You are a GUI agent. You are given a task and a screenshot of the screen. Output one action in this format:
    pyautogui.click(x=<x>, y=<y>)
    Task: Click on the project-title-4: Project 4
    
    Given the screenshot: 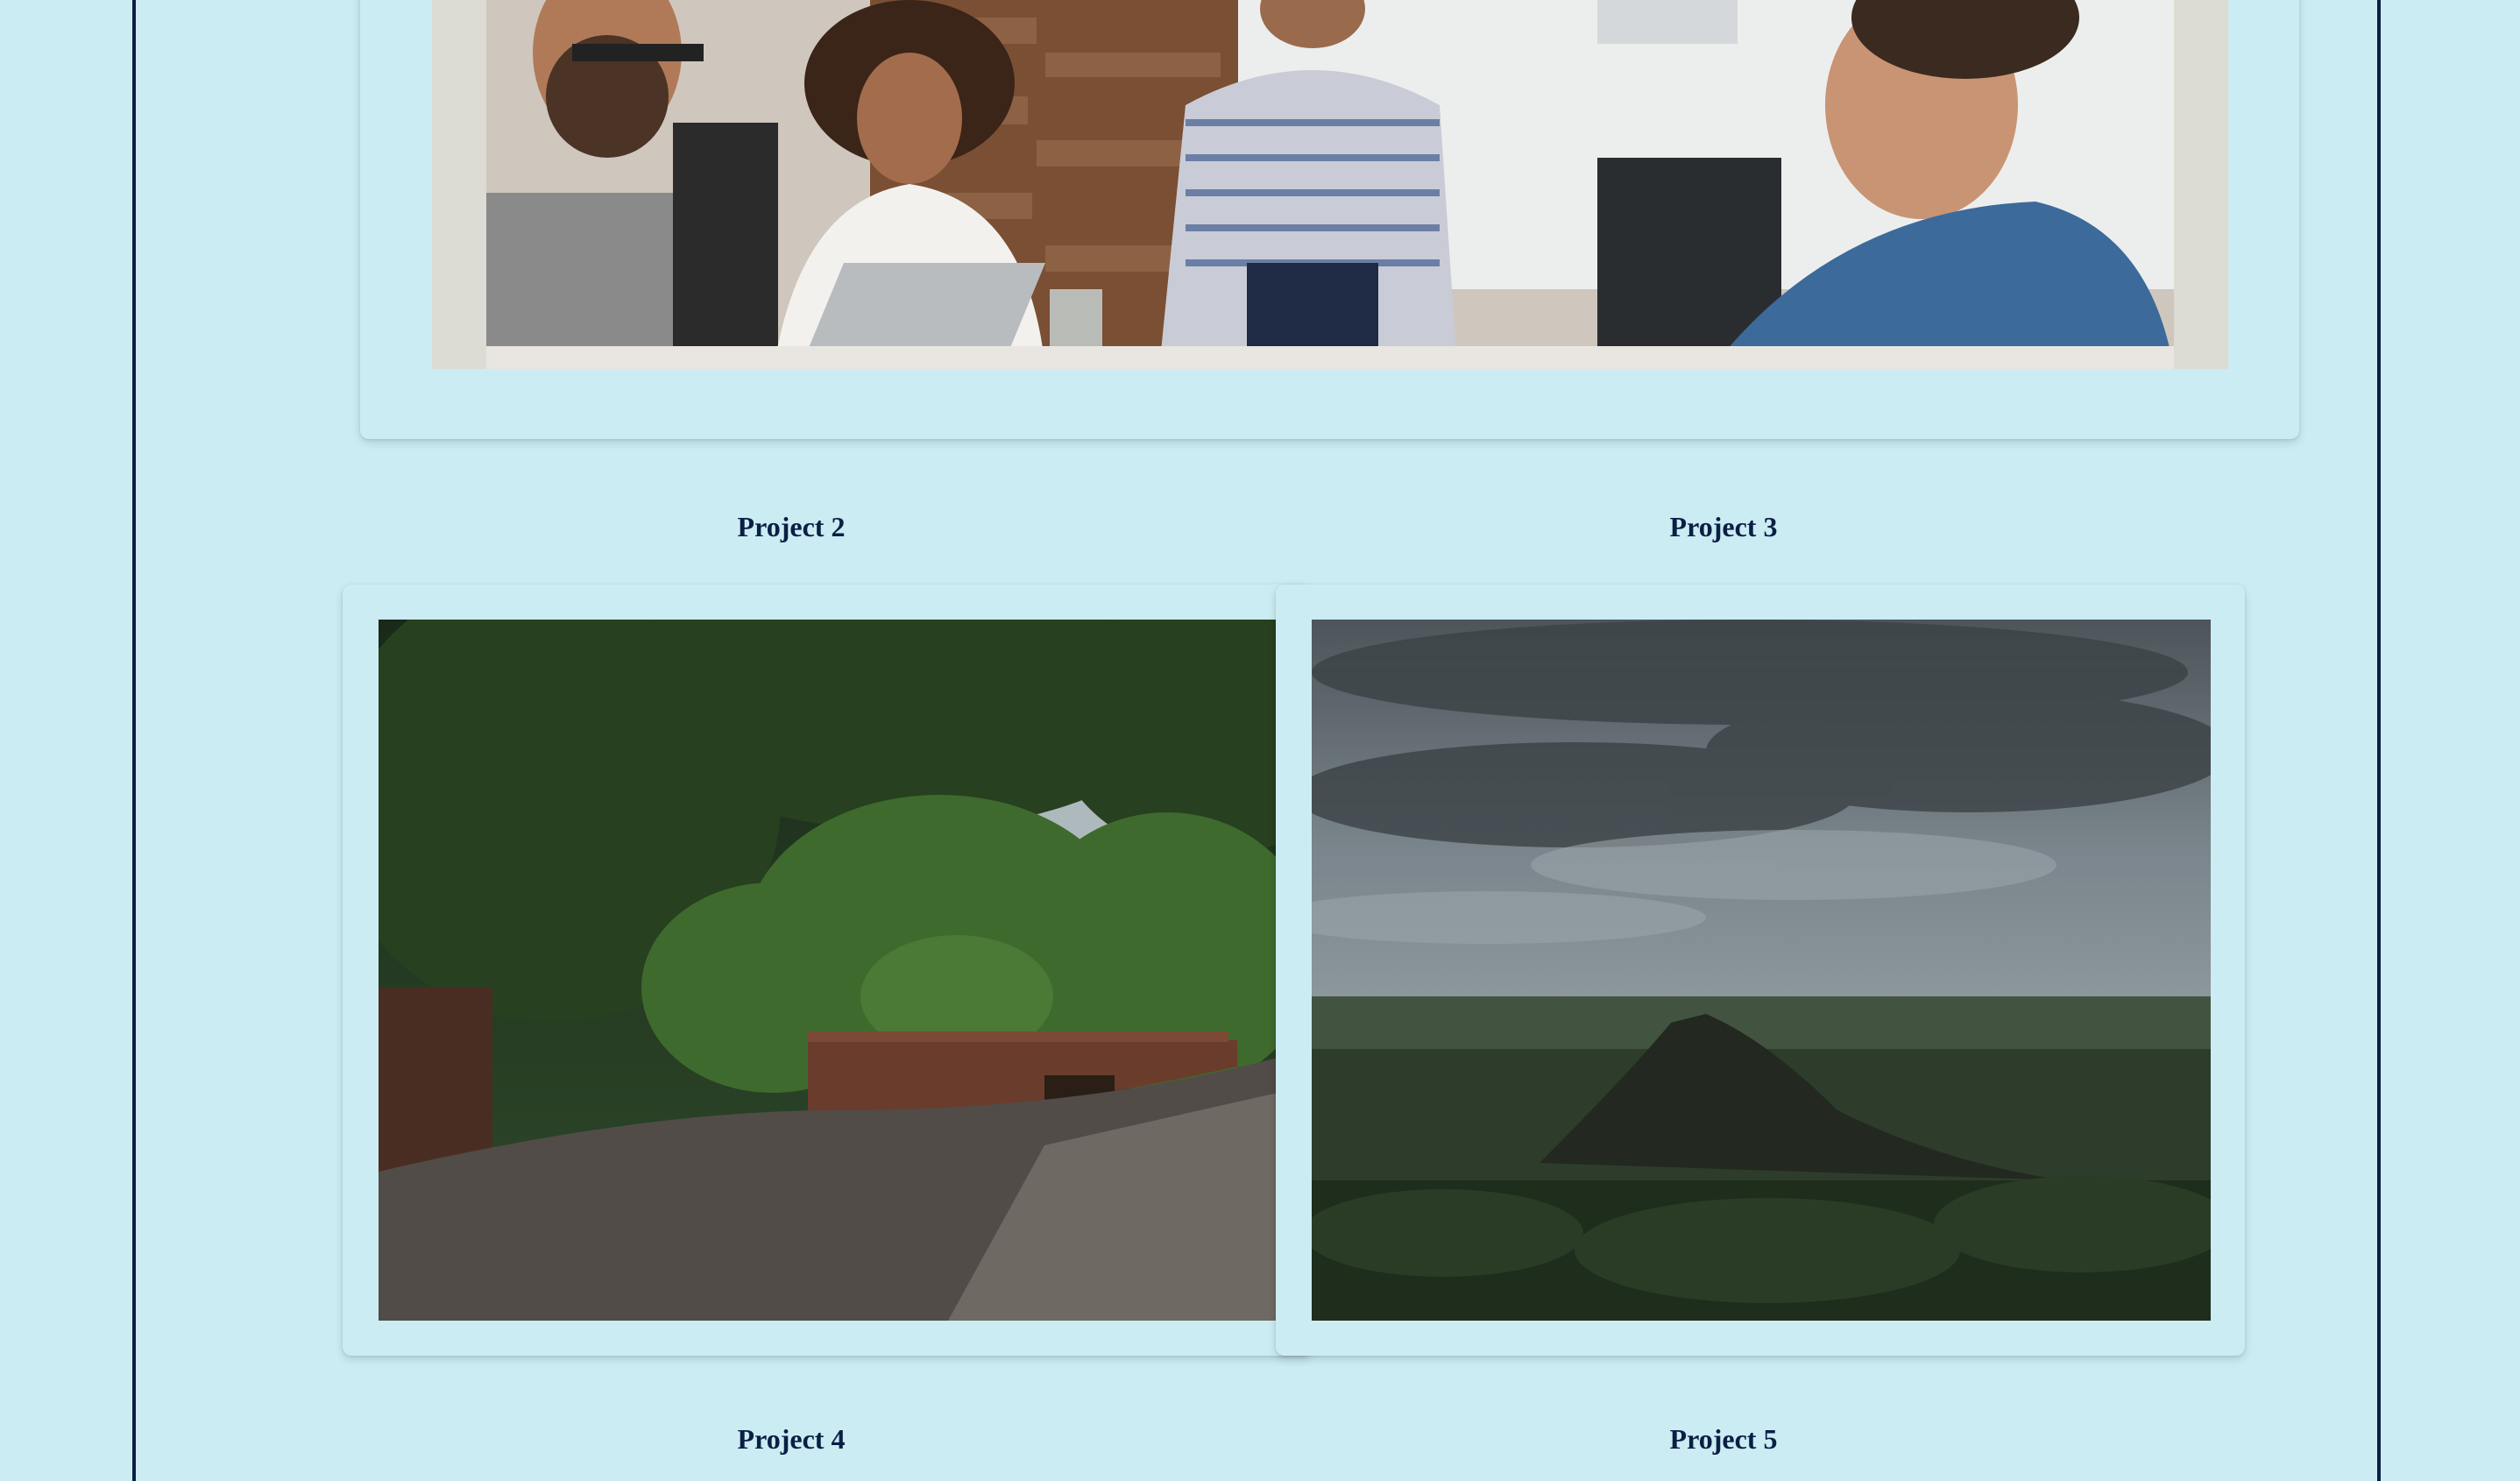 What is the action you would take?
    pyautogui.click(x=791, y=1439)
    